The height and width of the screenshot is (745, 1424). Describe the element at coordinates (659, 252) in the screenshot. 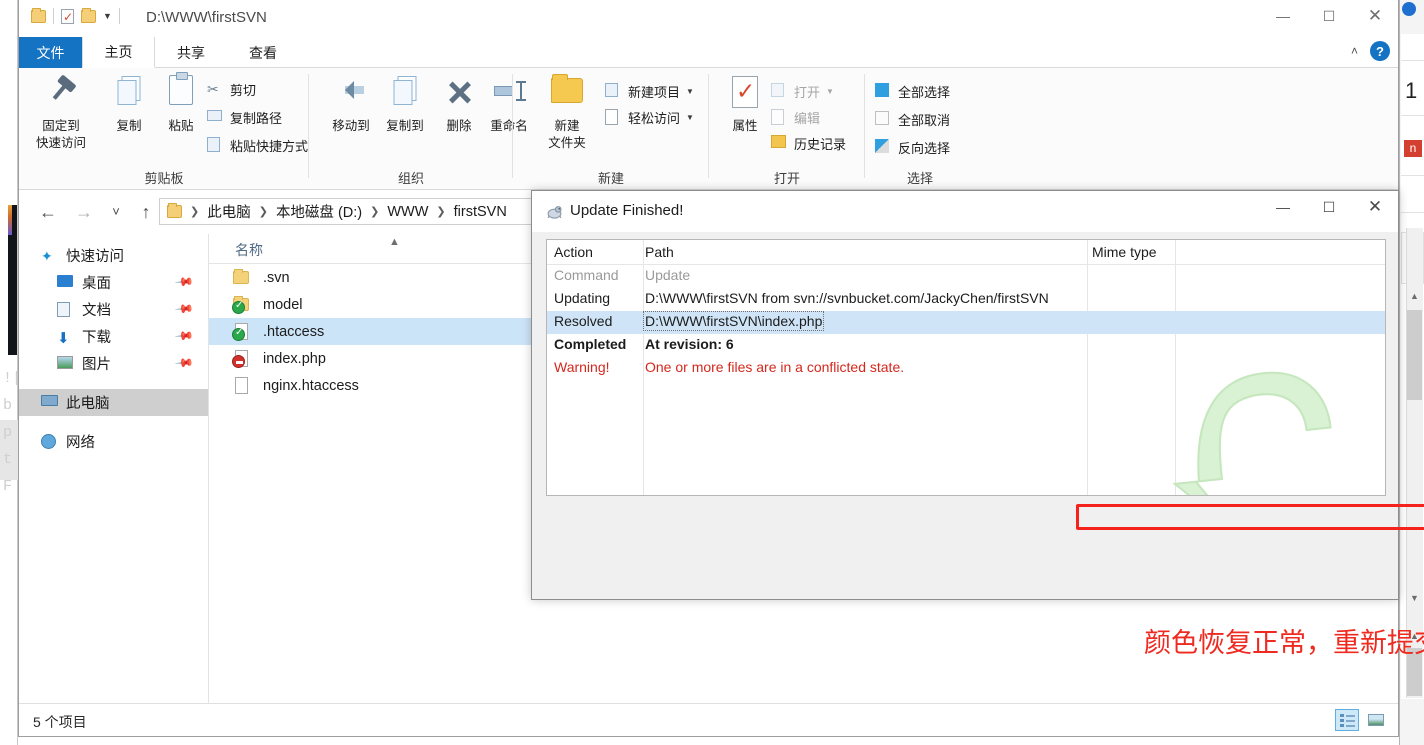

I see `column-header-path: Path` at that location.